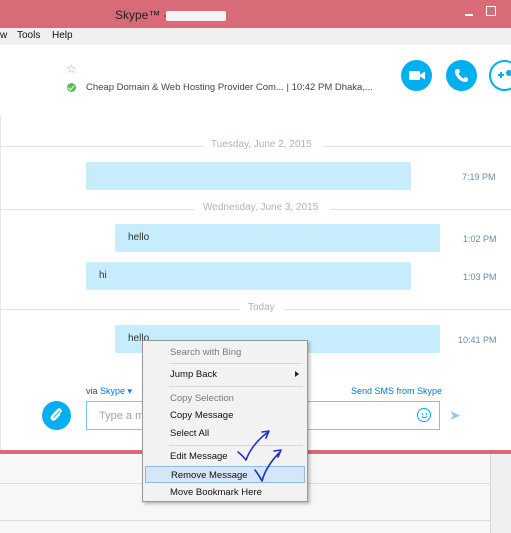 The width and height of the screenshot is (511, 533). Describe the element at coordinates (261, 307) in the screenshot. I see `date-label: Today` at that location.